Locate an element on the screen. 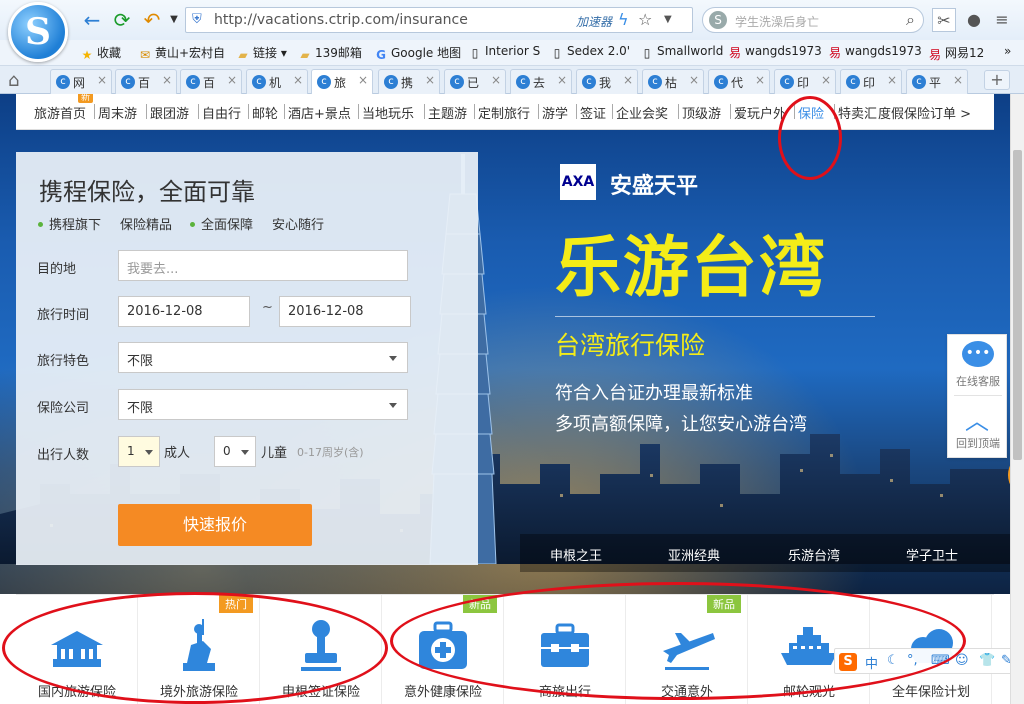 The width and height of the screenshot is (1024, 704). nav-item: 企业会奖 is located at coordinates (642, 112).